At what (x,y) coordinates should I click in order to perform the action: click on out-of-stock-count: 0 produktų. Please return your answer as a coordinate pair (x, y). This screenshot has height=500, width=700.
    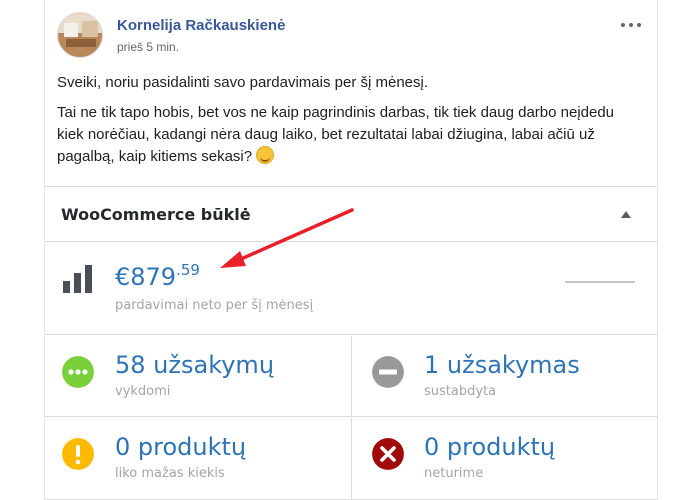
    Looking at the image, I should click on (490, 447).